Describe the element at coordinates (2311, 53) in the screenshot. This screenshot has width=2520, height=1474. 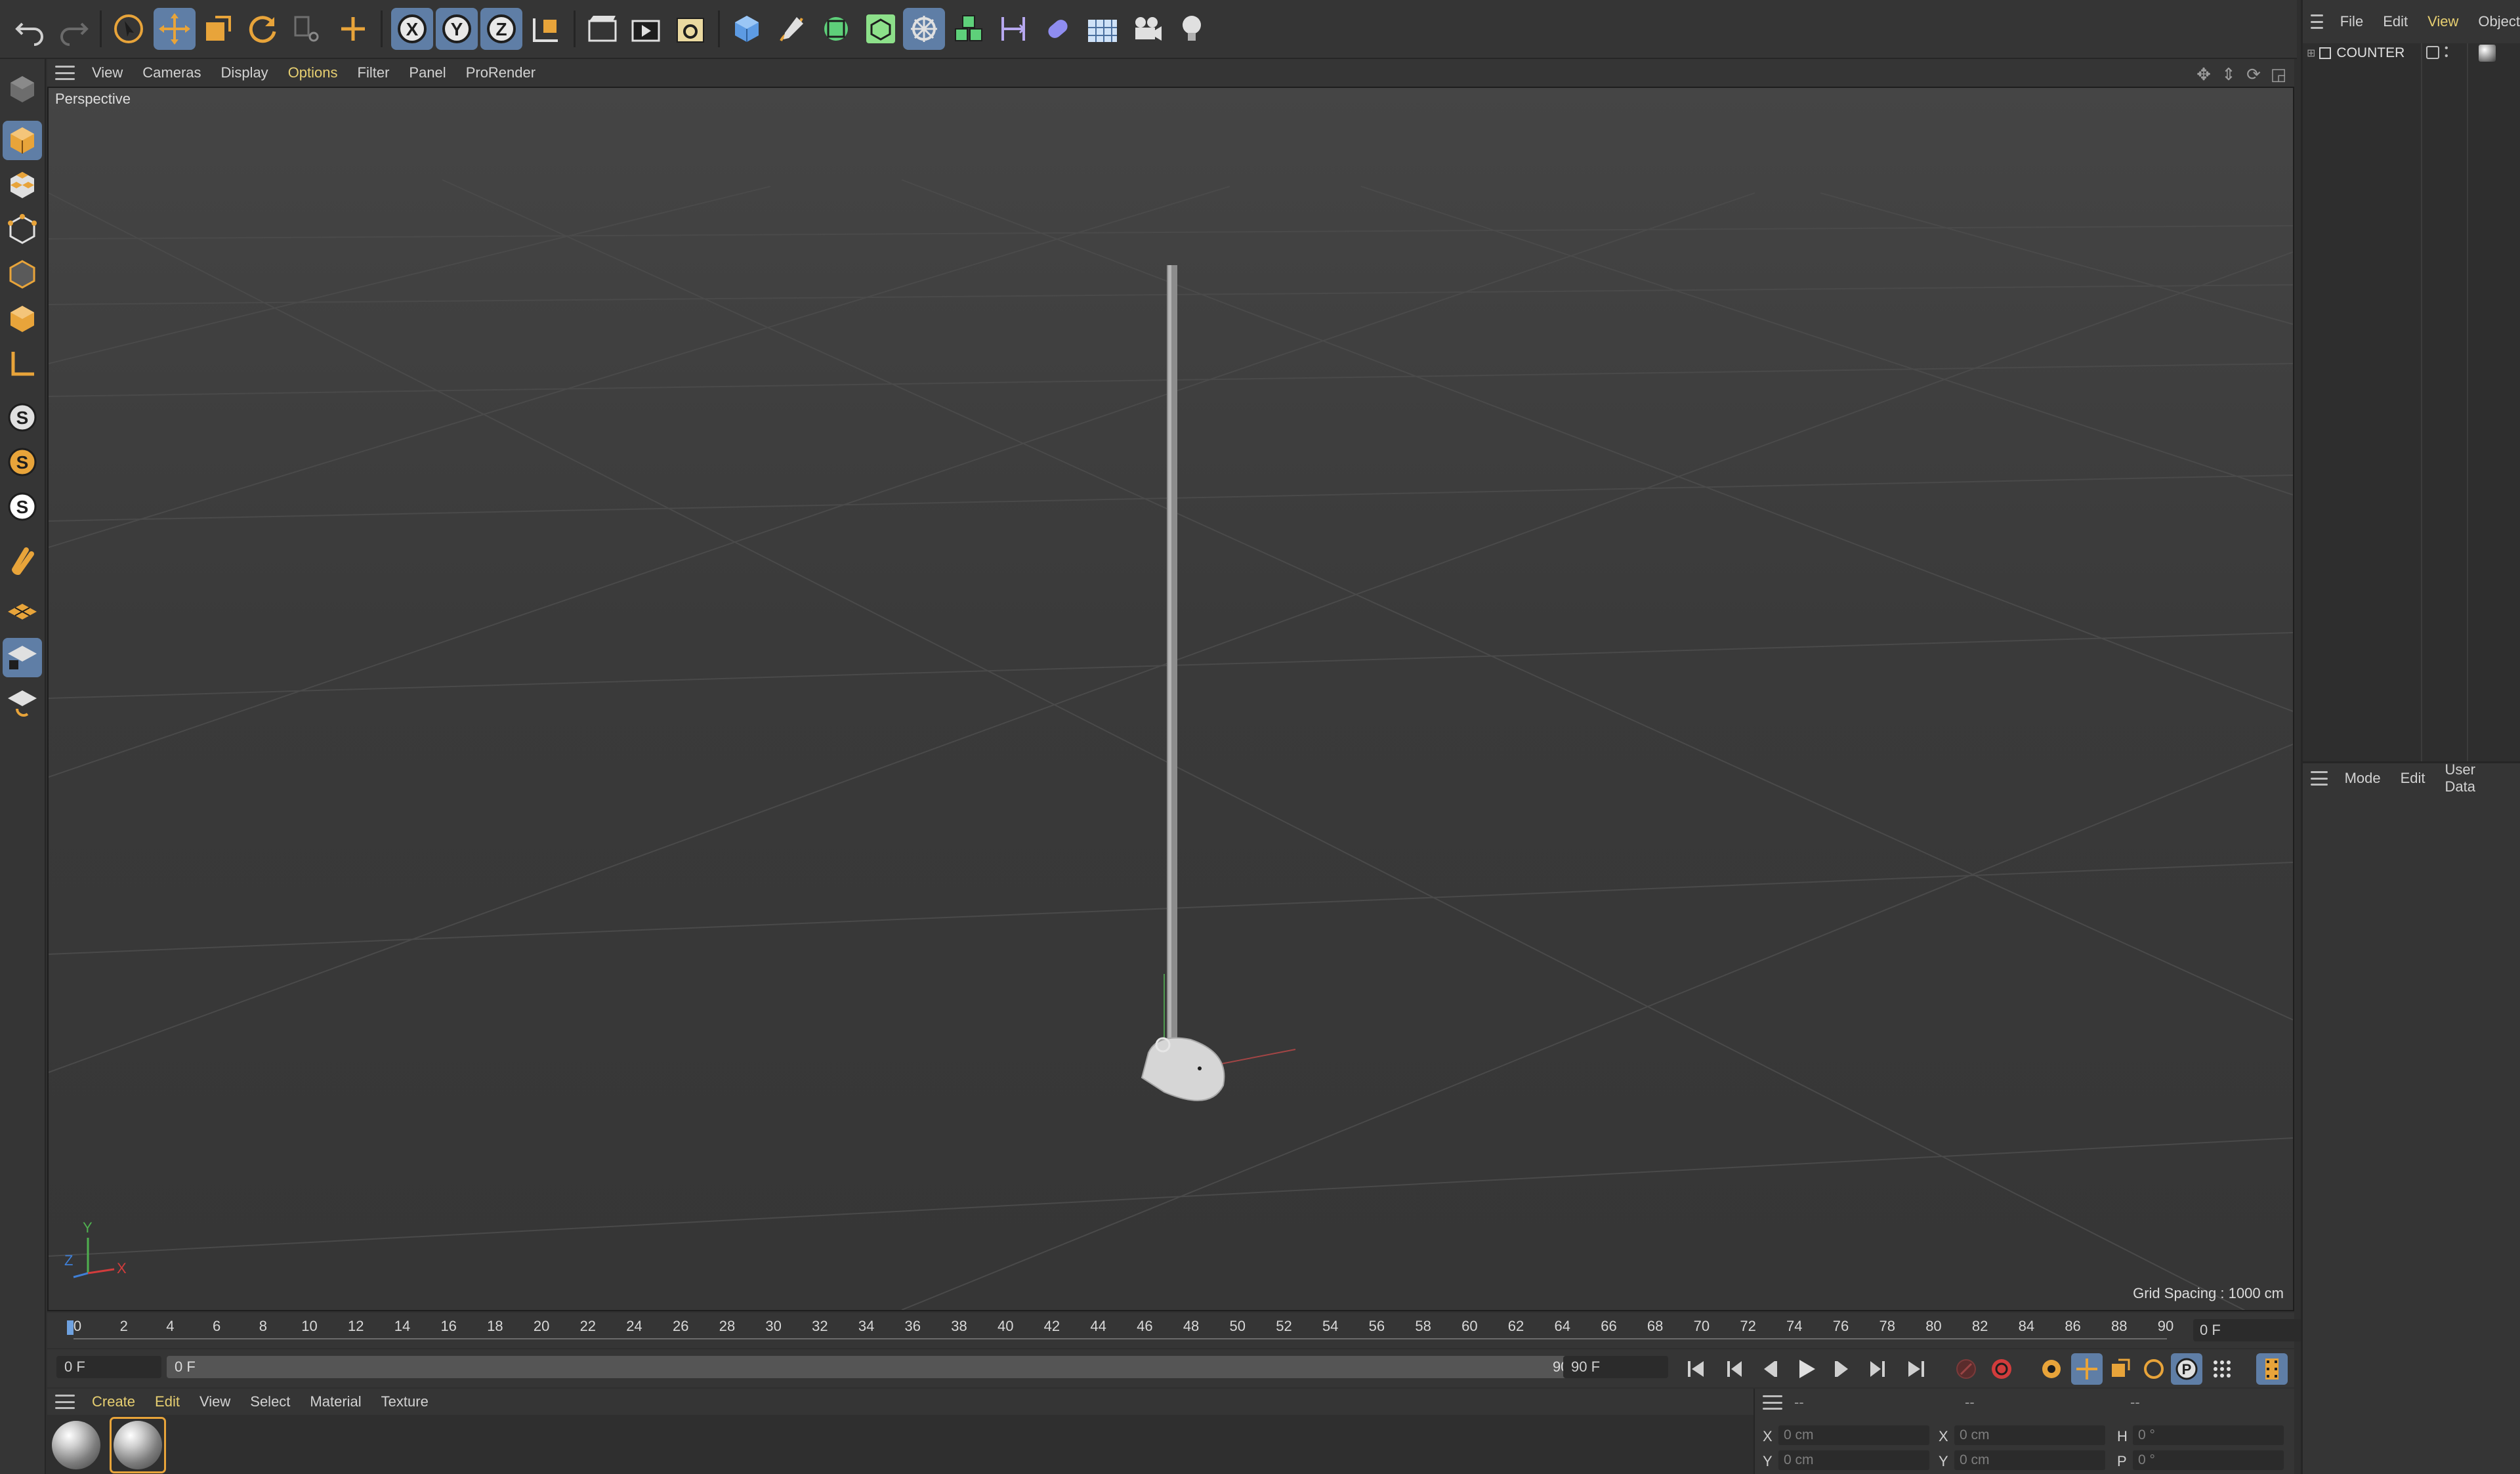
I see `expand-toggle-icon: ⊞` at that location.